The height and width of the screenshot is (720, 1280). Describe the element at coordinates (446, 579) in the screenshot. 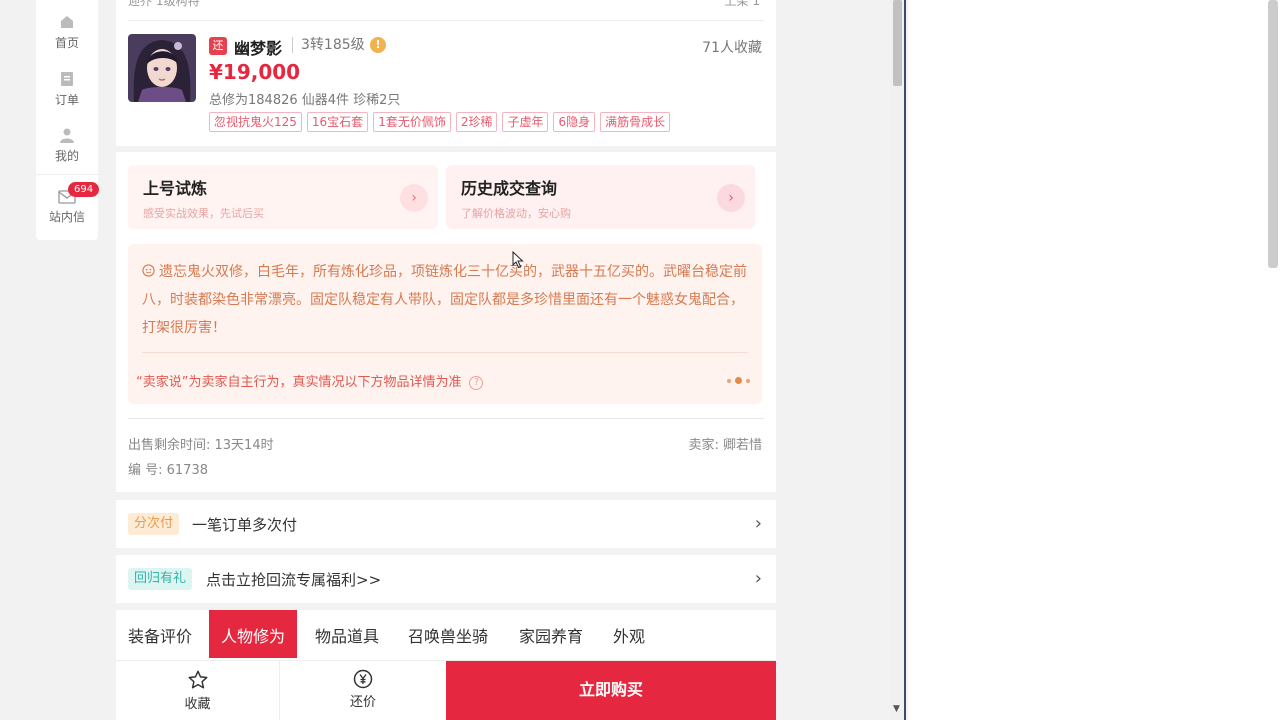

I see `return-reward-row: 回归有礼 点击立抢回流专属福利>> ›` at that location.